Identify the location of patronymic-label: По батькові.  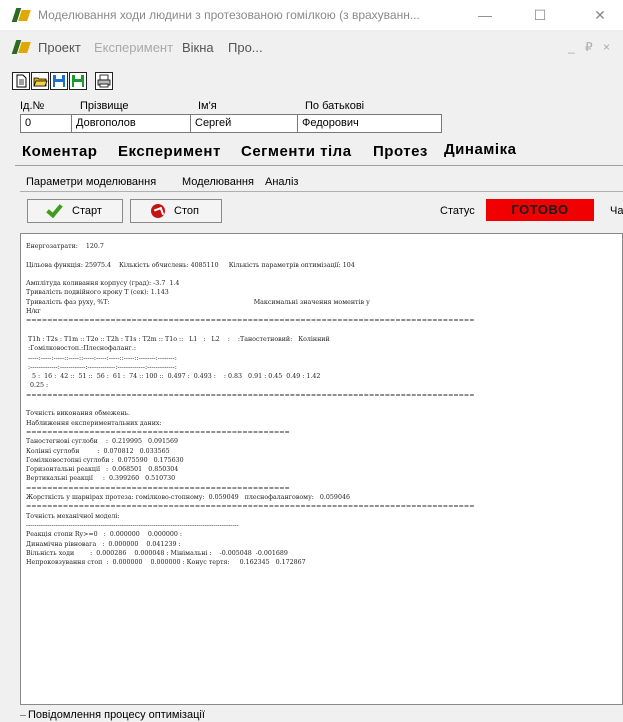
(335, 106).